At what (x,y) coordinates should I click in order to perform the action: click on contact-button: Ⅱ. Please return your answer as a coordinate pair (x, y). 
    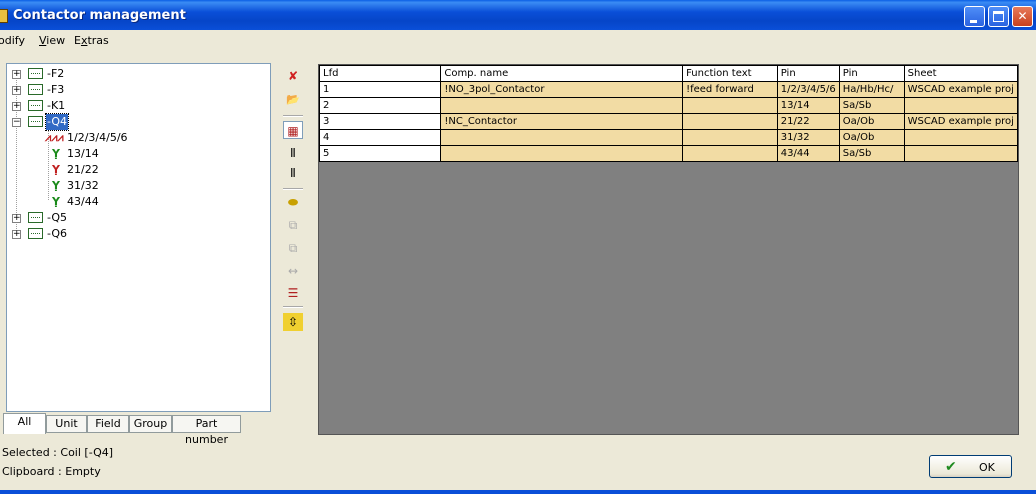
    Looking at the image, I should click on (293, 153).